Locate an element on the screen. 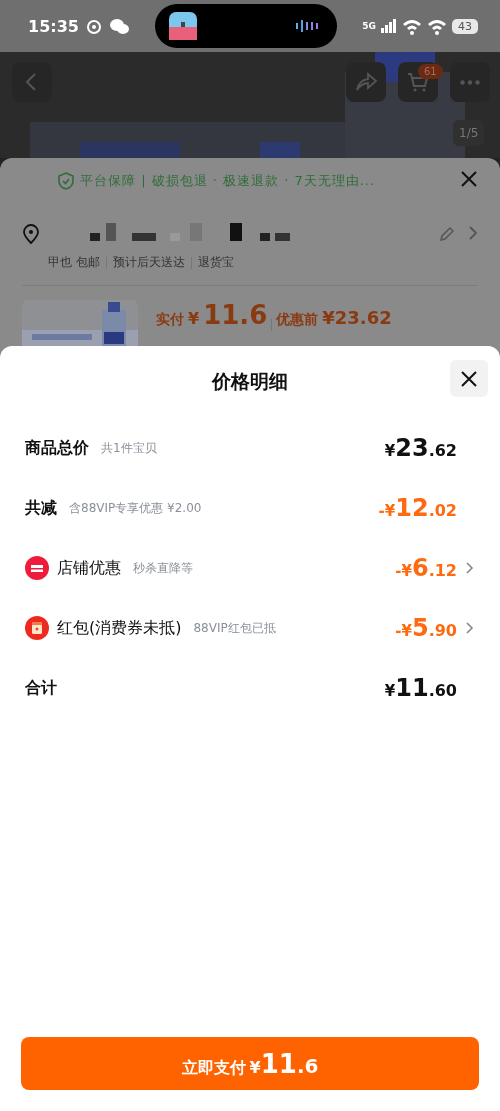 The image size is (500, 1111). cart-count-badge: 61 is located at coordinates (430, 71).